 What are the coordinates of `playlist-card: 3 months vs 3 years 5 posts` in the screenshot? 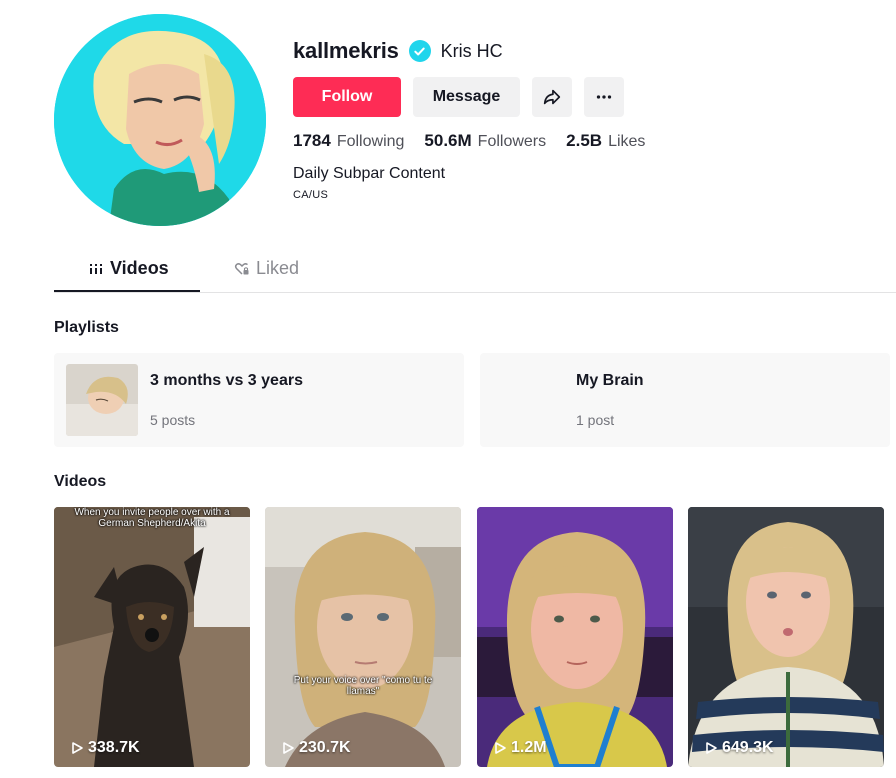 It's located at (259, 400).